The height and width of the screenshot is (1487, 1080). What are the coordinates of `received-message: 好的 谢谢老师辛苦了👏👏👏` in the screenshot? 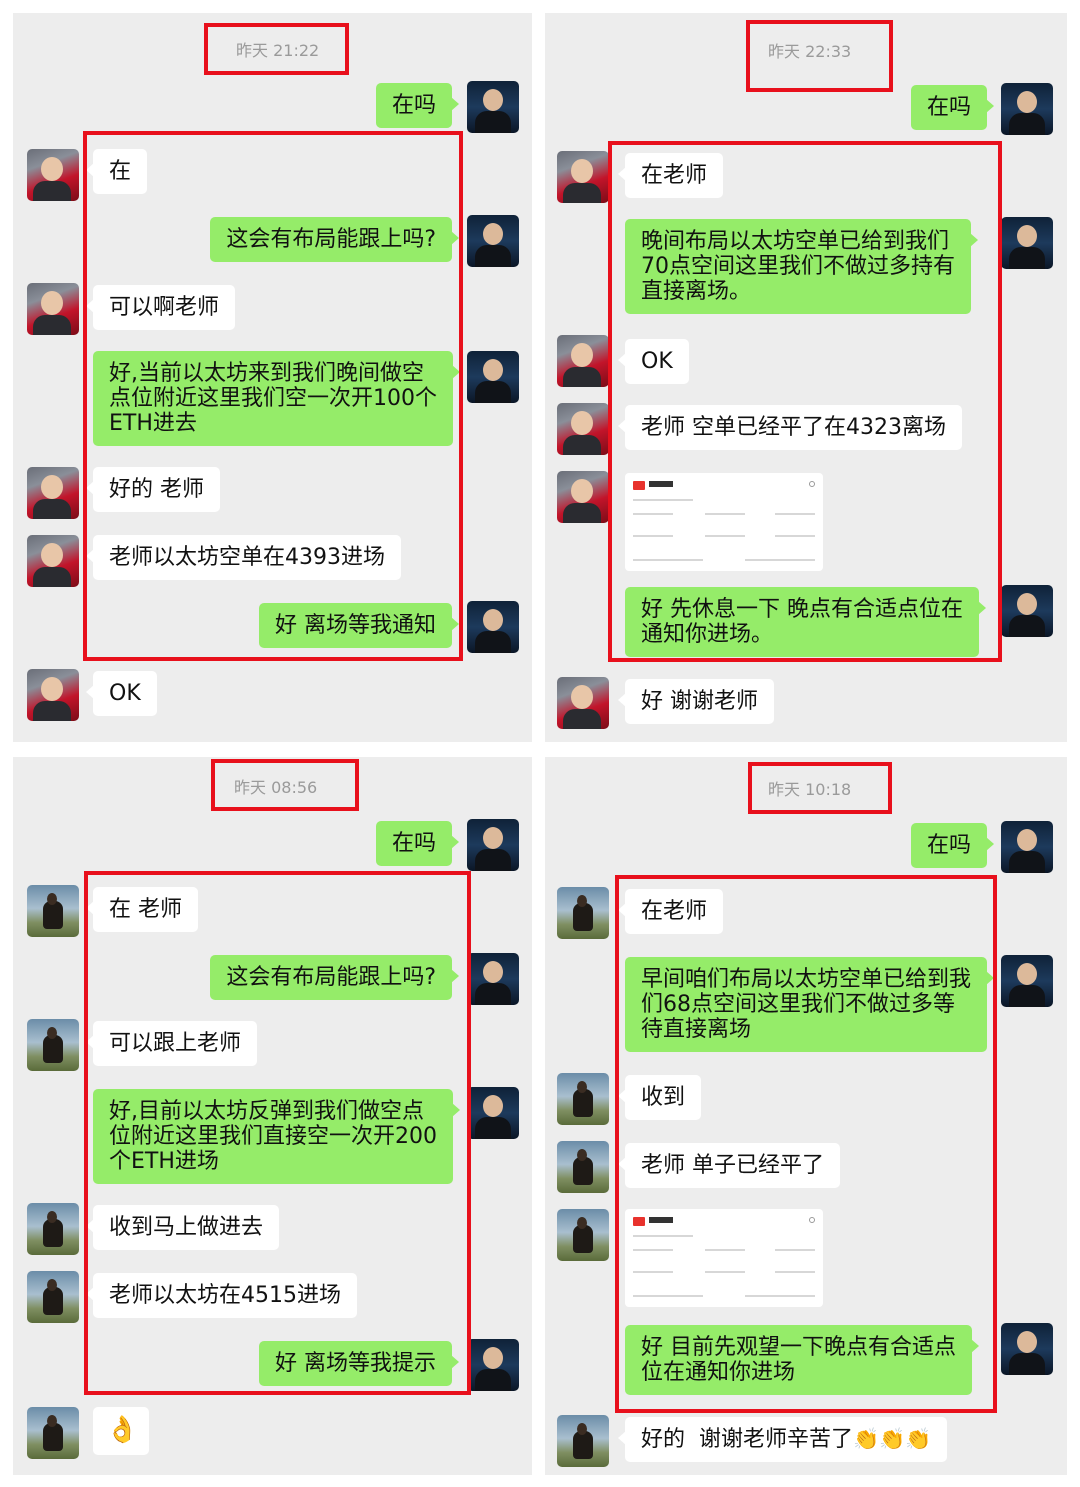 It's located at (782, 1439).